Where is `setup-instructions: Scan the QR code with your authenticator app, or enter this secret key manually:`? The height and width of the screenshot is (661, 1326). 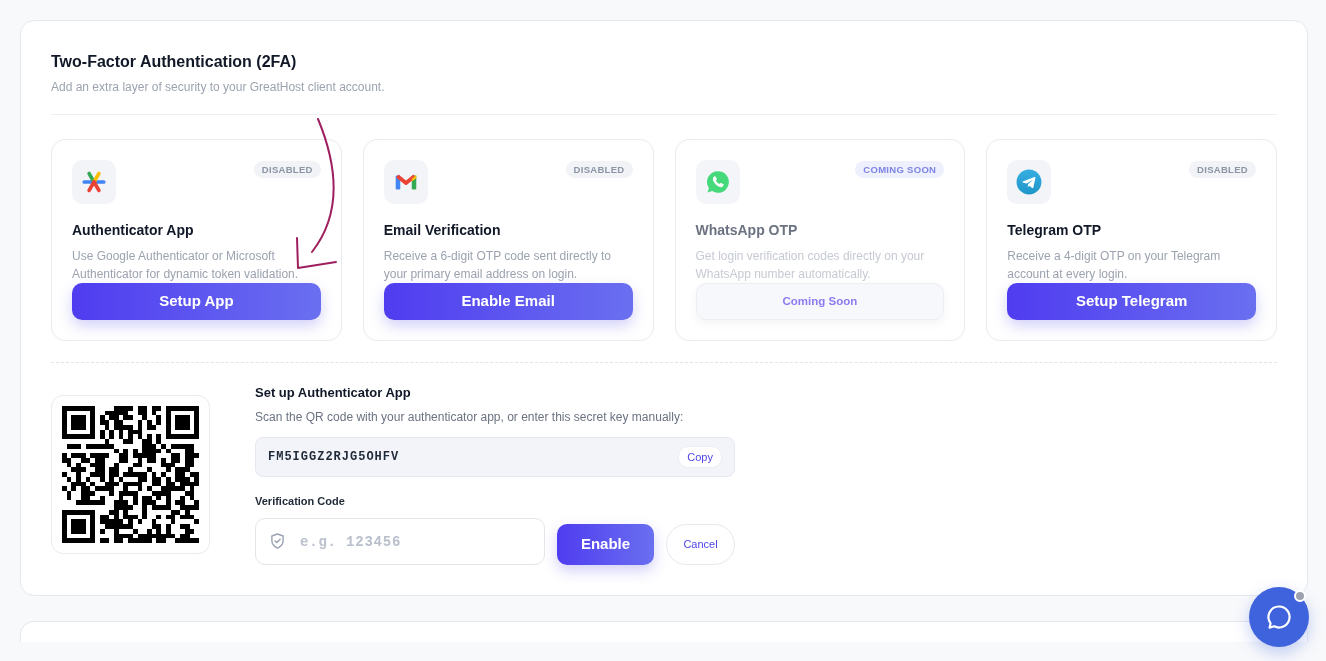
setup-instructions: Scan the QR code with your authenticator app, or enter this secret key manually: is located at coordinates (470, 417).